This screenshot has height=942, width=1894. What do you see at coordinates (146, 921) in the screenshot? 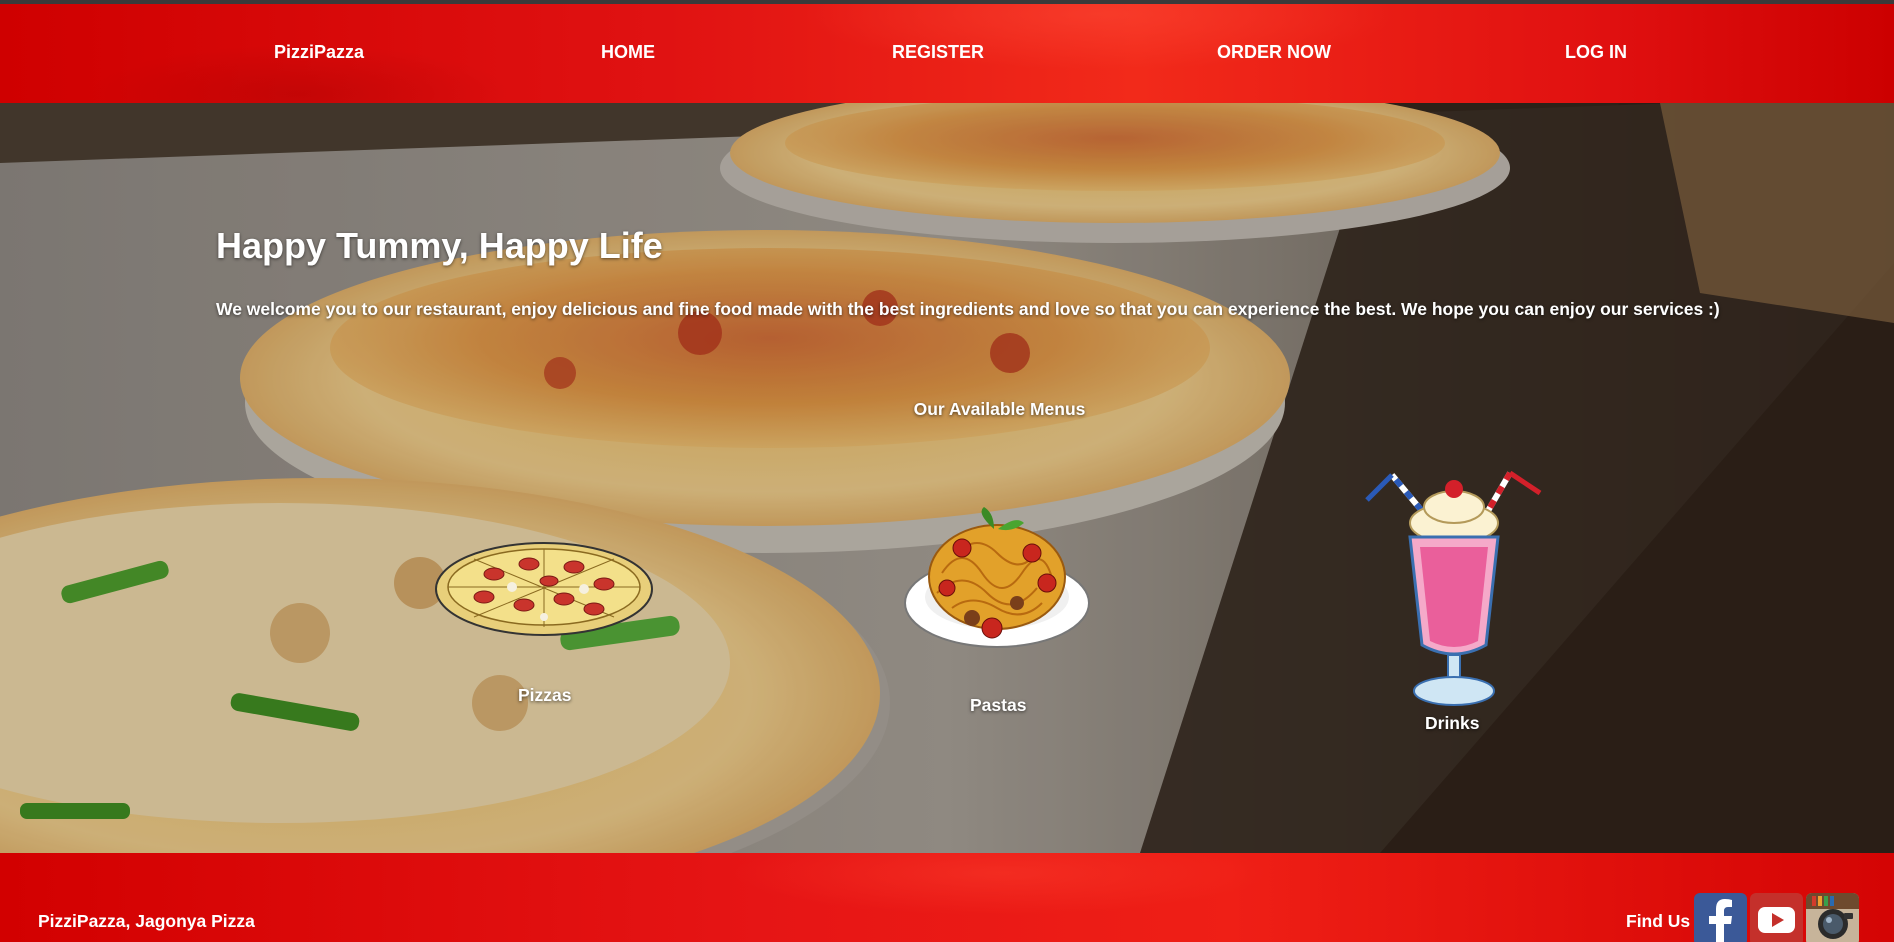
I see `footer-brand-text: PizziPazza, Jagonya Pizza` at bounding box center [146, 921].